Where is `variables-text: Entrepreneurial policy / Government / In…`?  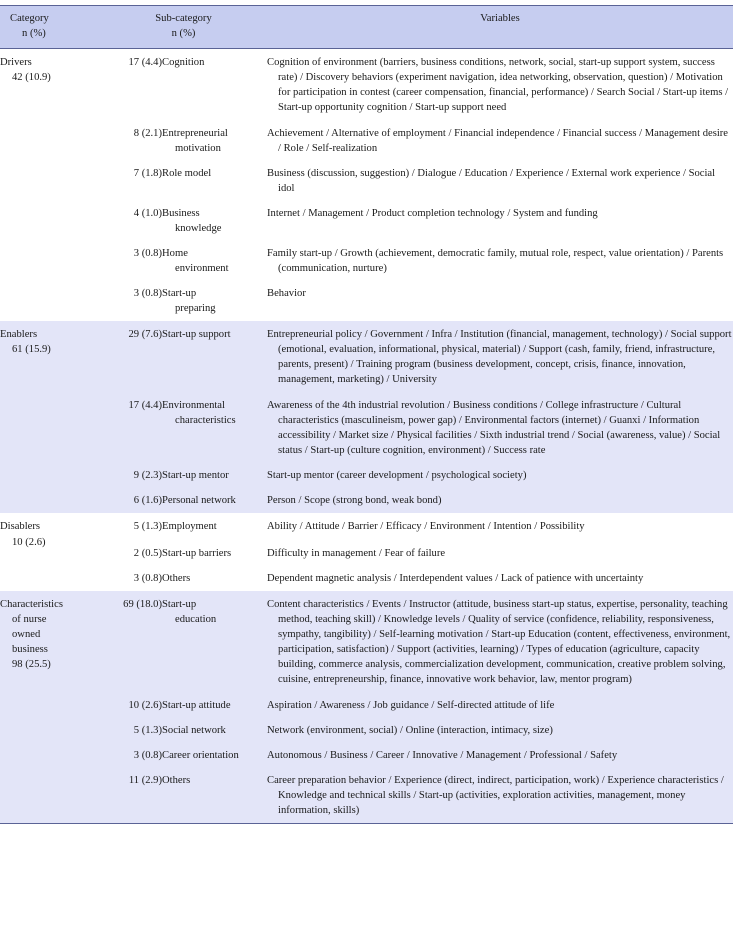
variables-text: Entrepreneurial policy / Government / In… is located at coordinates (499, 357).